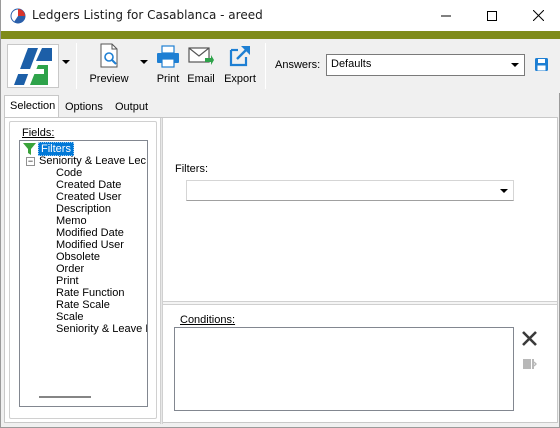 The width and height of the screenshot is (560, 428). What do you see at coordinates (530, 364) in the screenshot?
I see `edit-condition-icon` at bounding box center [530, 364].